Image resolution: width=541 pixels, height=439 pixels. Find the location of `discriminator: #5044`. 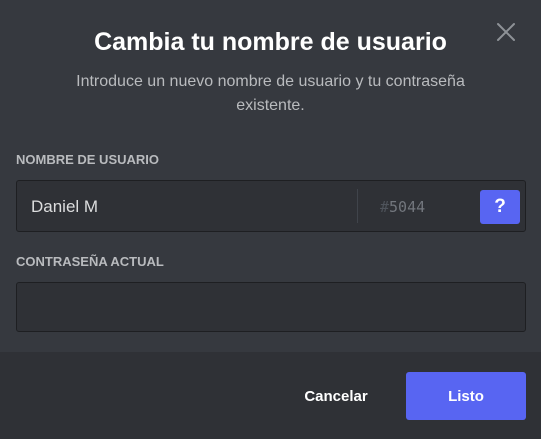

discriminator: #5044 is located at coordinates (402, 207).